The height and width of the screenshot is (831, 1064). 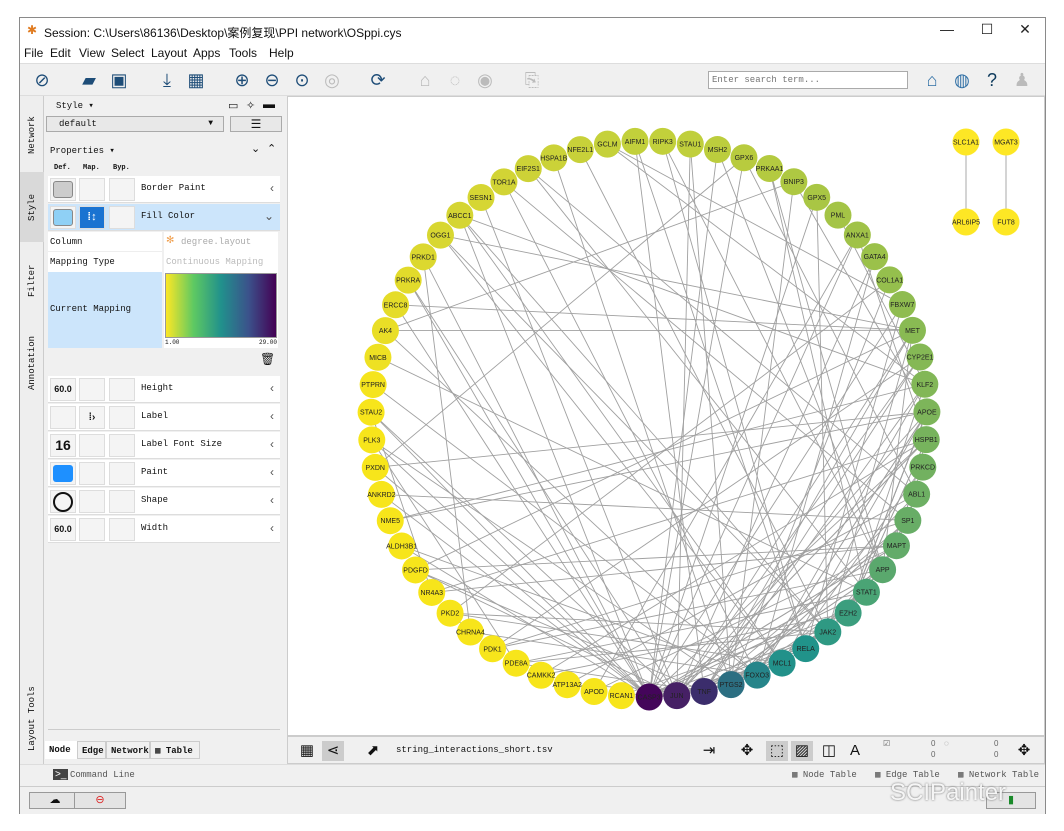 What do you see at coordinates (164, 217) in the screenshot?
I see `property-row-fill-color: ⁞↕ Fill Color ⌄` at bounding box center [164, 217].